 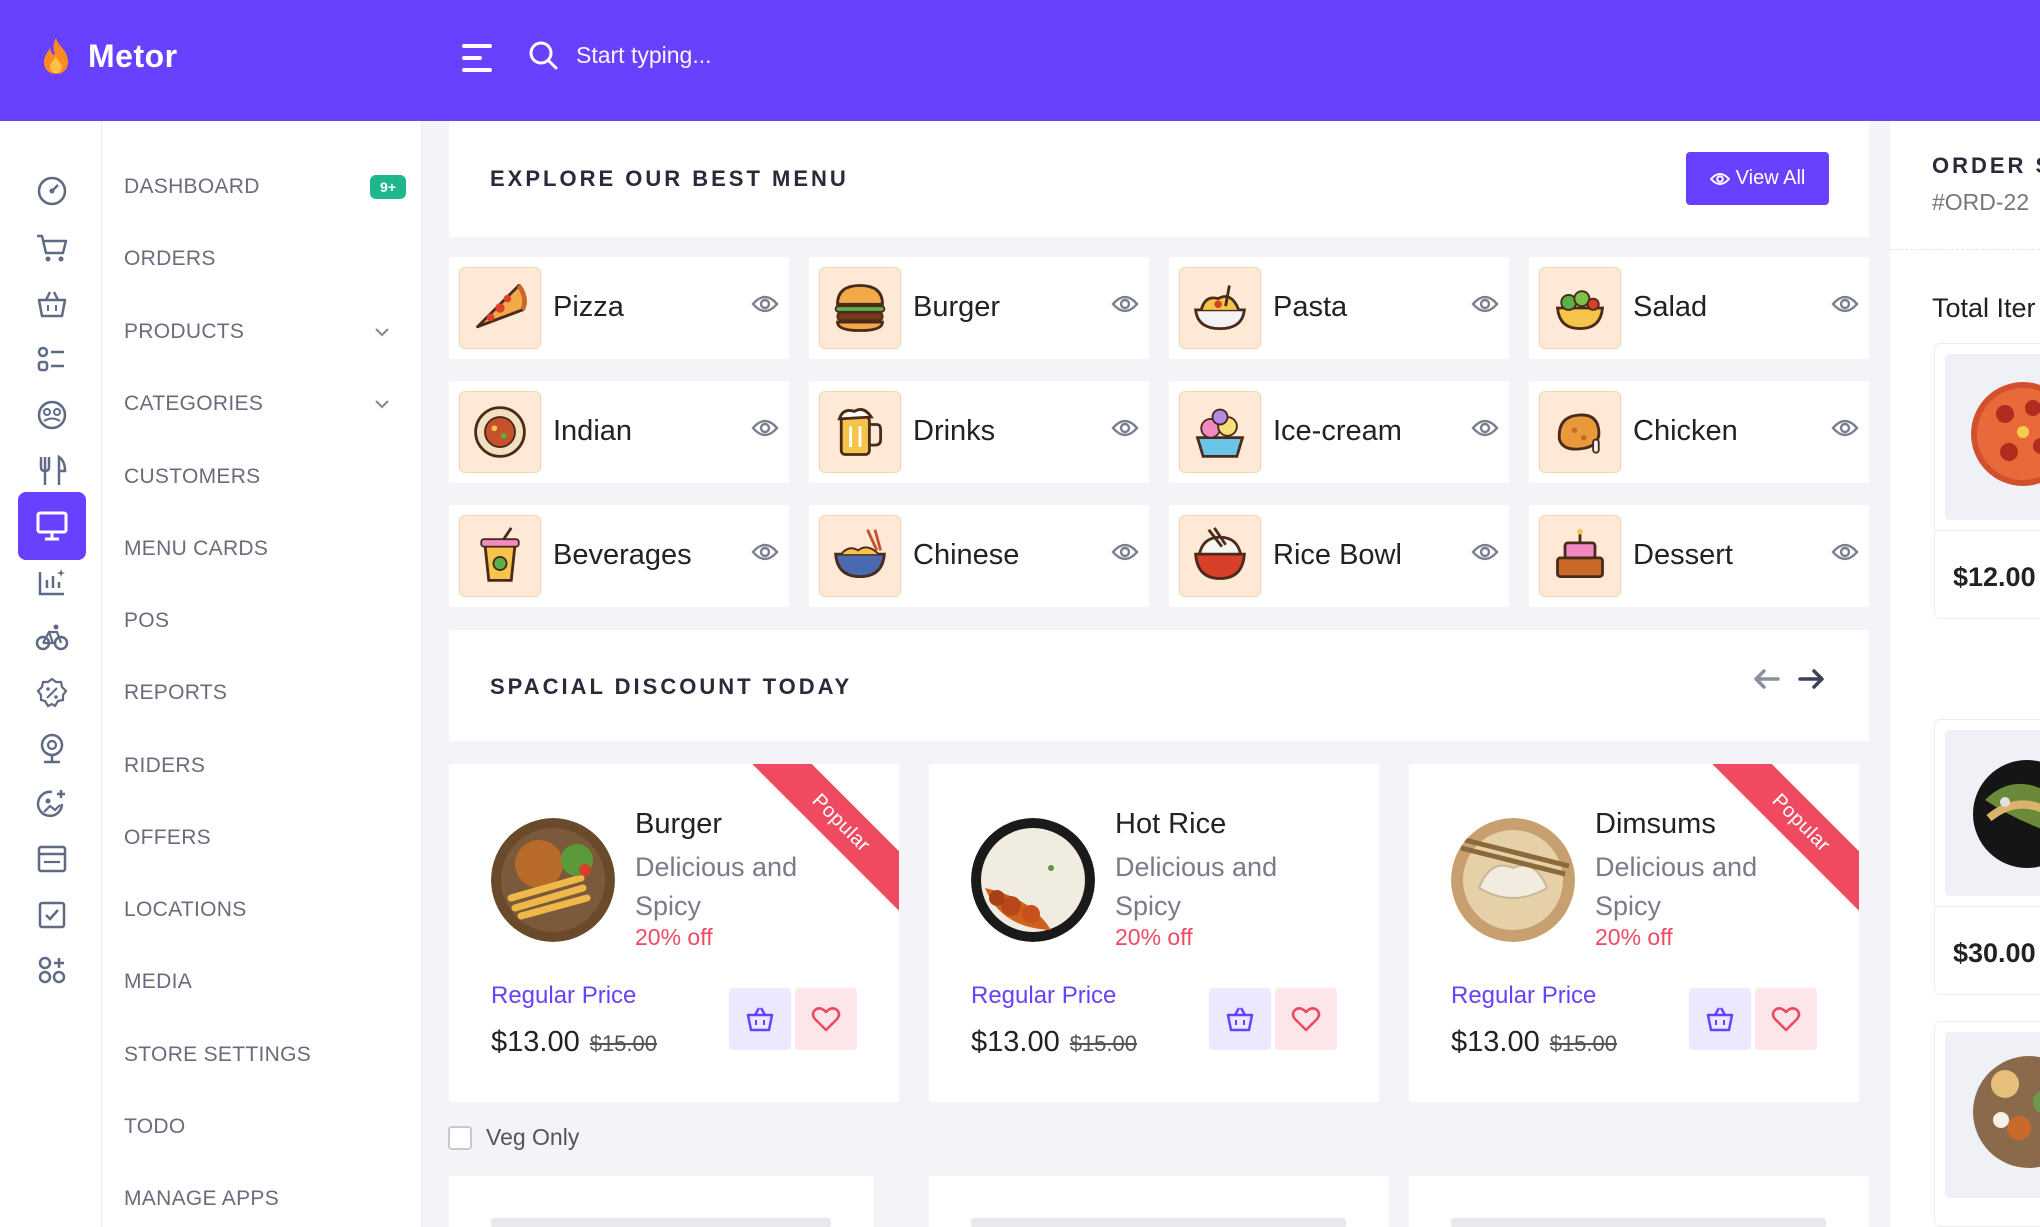 I want to click on sidebar-item-store-settings: STORE SETTINGS, so click(x=269, y=1055).